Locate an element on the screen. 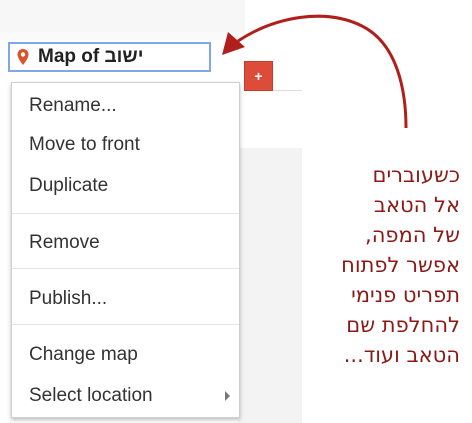  annotation-line: להחלפת שם is located at coordinates (403, 325).